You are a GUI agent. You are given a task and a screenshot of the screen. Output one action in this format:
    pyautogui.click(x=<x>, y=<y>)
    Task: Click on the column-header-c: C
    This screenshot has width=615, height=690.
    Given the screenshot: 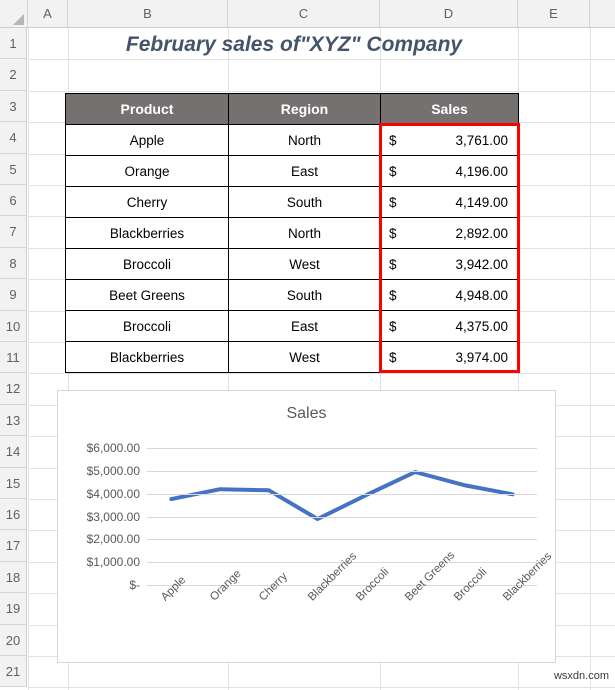 What is the action you would take?
    pyautogui.click(x=304, y=13)
    